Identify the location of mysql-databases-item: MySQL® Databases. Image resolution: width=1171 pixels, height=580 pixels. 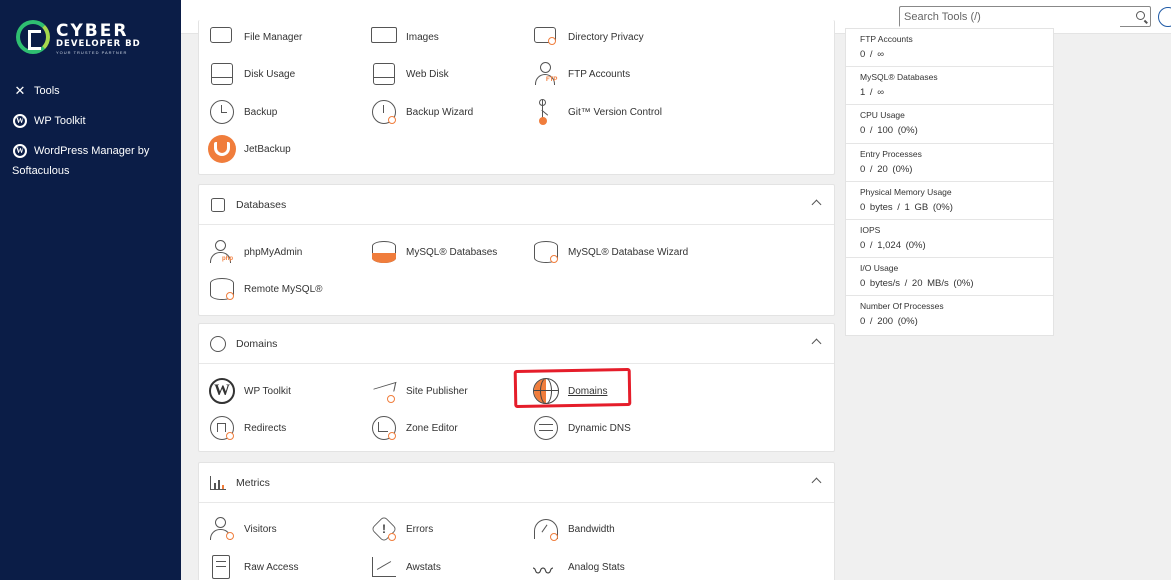
(433, 252).